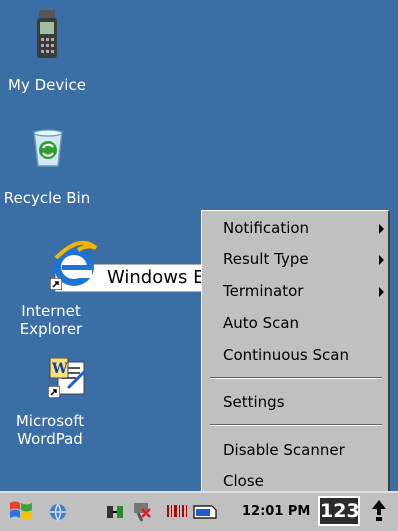  Describe the element at coordinates (142, 512) in the screenshot. I see `scanner-icon` at that location.